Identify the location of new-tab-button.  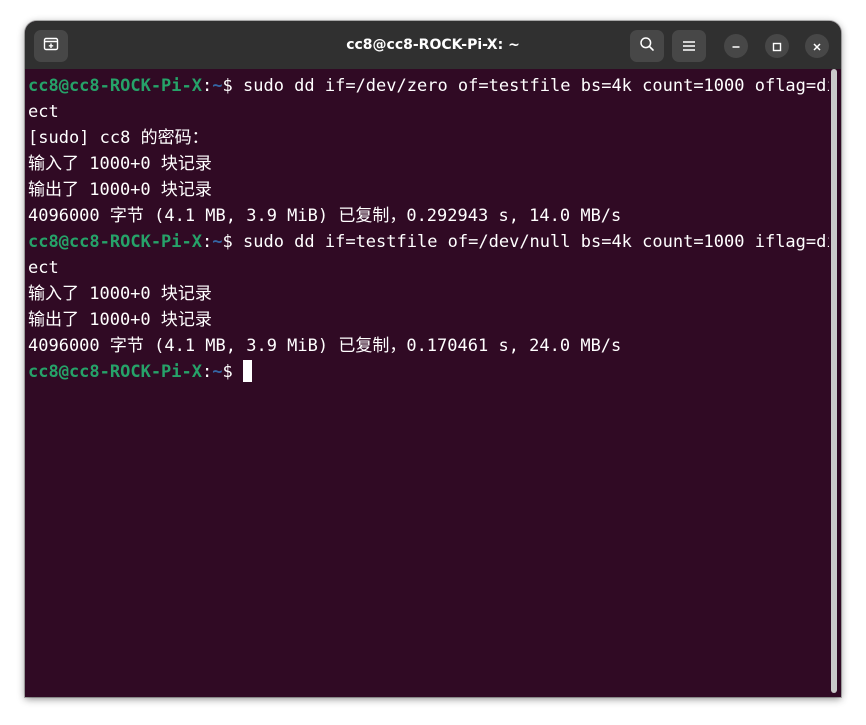
(51, 46).